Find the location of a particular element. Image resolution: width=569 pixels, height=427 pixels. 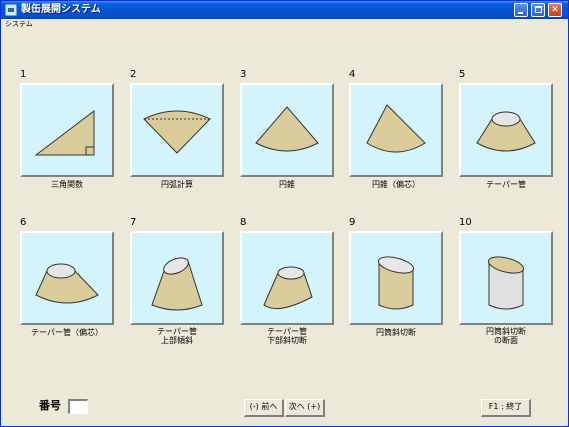

item-5: 5 テーパー管 is located at coordinates (506, 134).